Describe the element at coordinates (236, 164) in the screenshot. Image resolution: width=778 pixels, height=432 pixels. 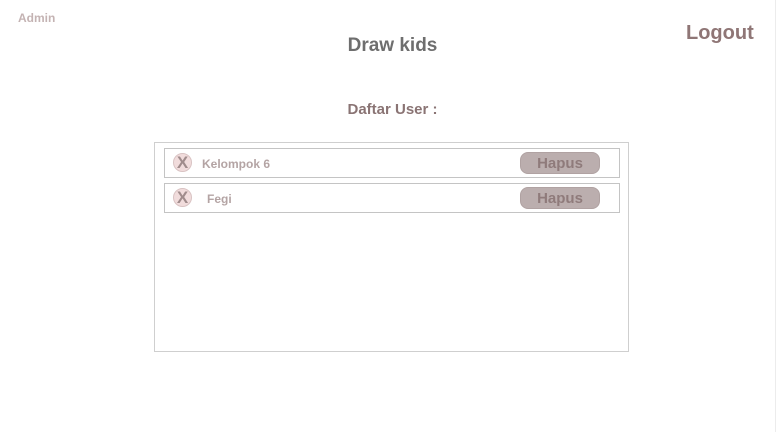
I see `user-name: Kelompok 6` at that location.